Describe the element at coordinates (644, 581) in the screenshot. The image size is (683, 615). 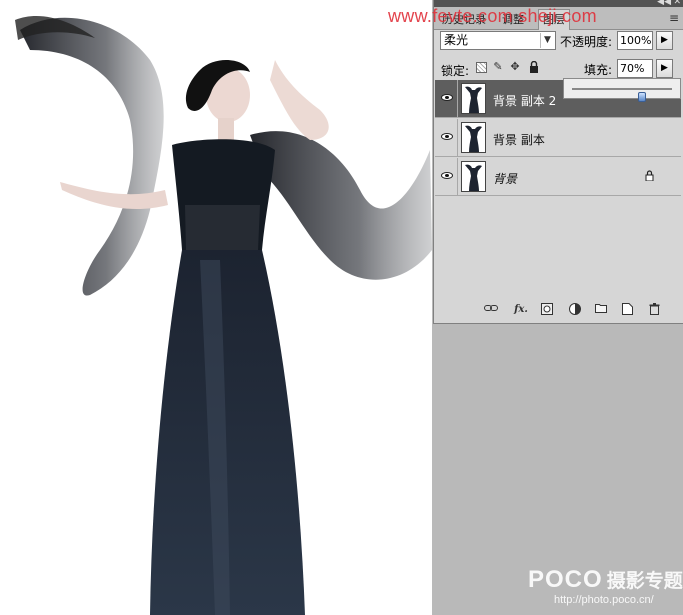
I see `poco-title: 摄影专题` at that location.